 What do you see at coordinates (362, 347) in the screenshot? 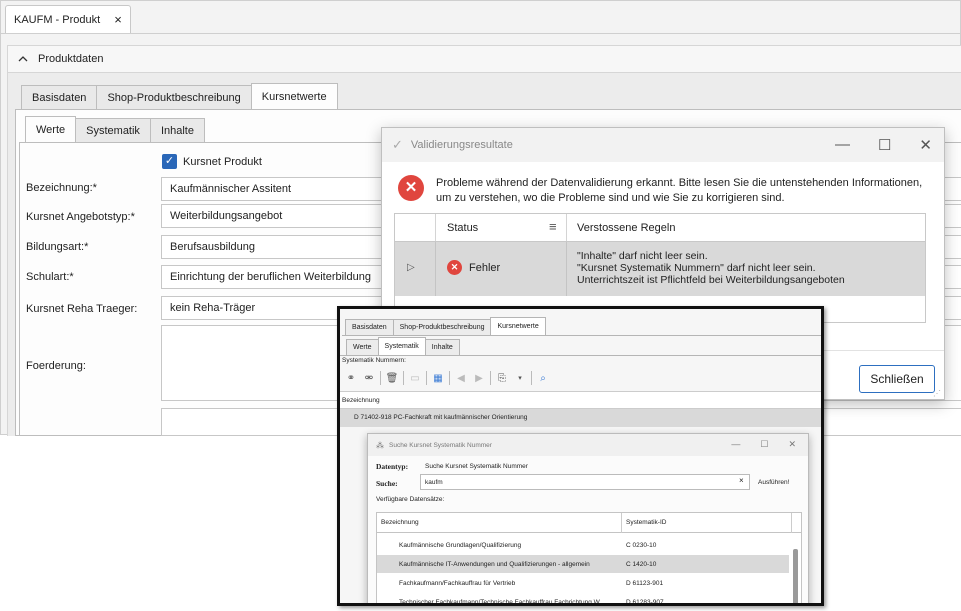
I see `inset-tab-werte: Werte` at bounding box center [362, 347].